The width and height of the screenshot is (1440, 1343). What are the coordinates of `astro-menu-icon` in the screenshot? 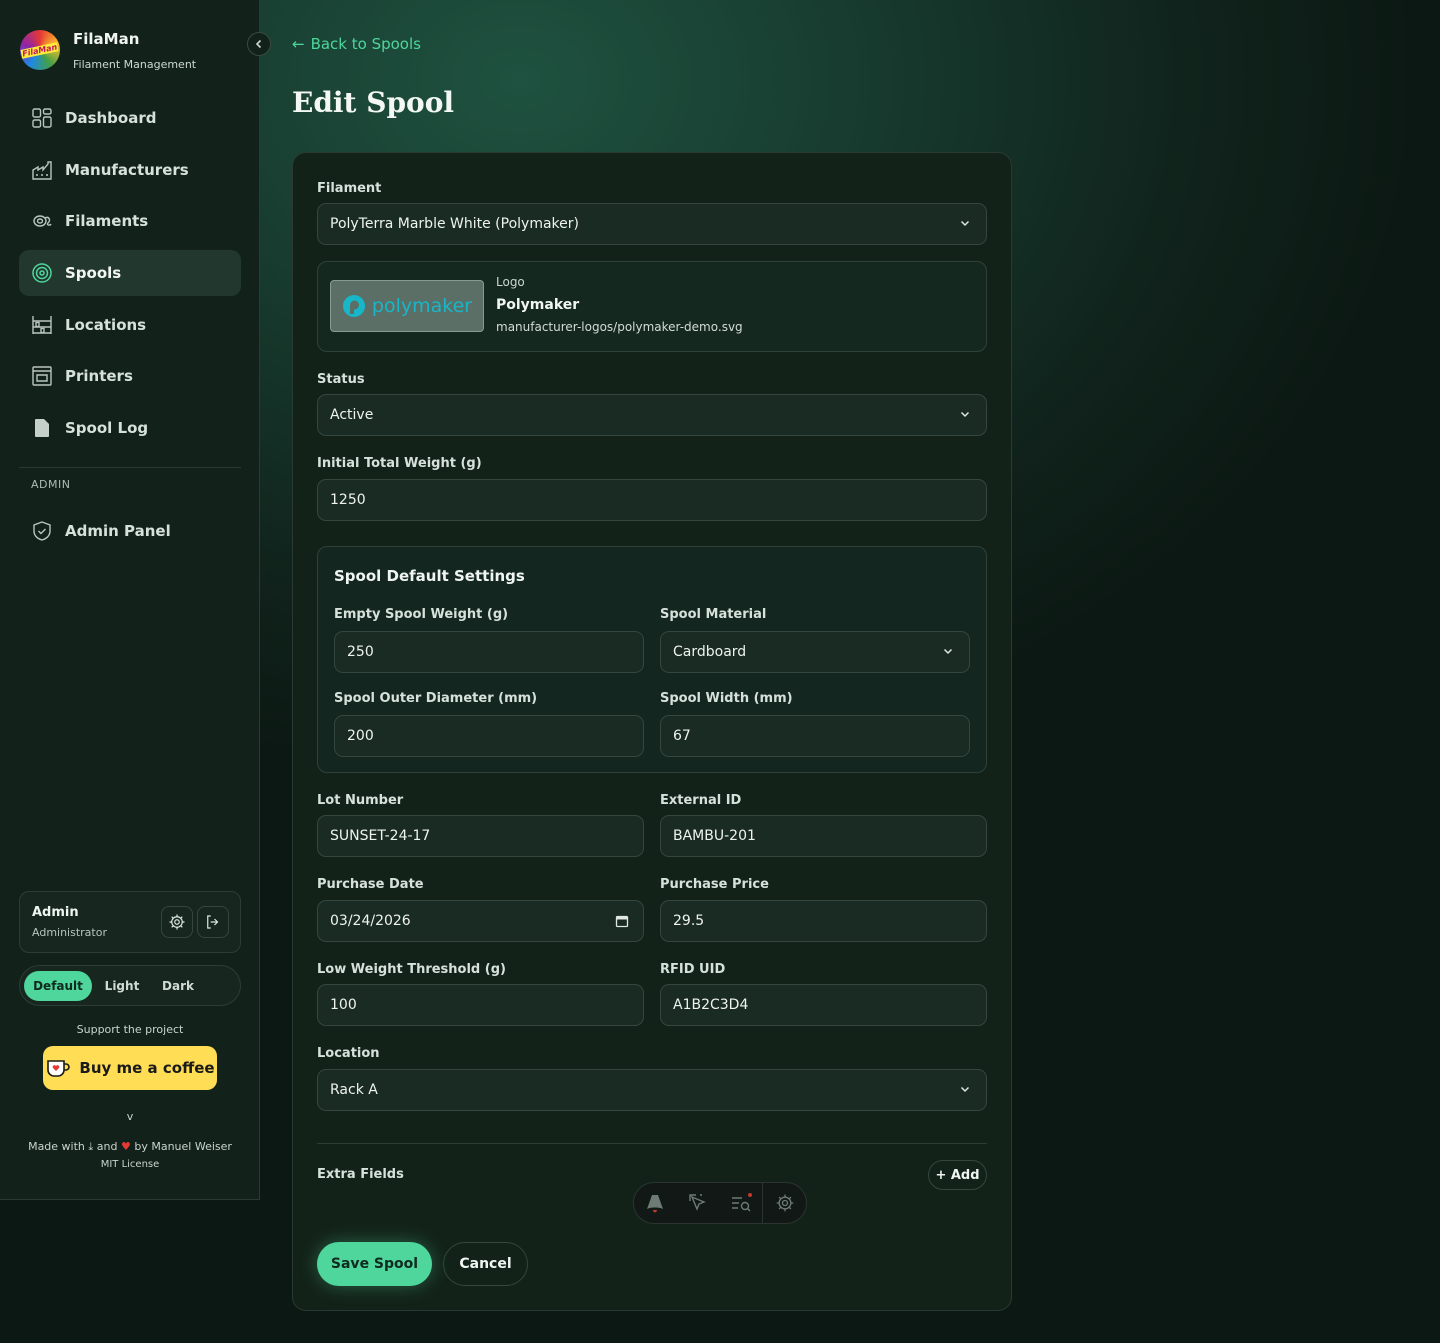 It's located at (655, 1203).